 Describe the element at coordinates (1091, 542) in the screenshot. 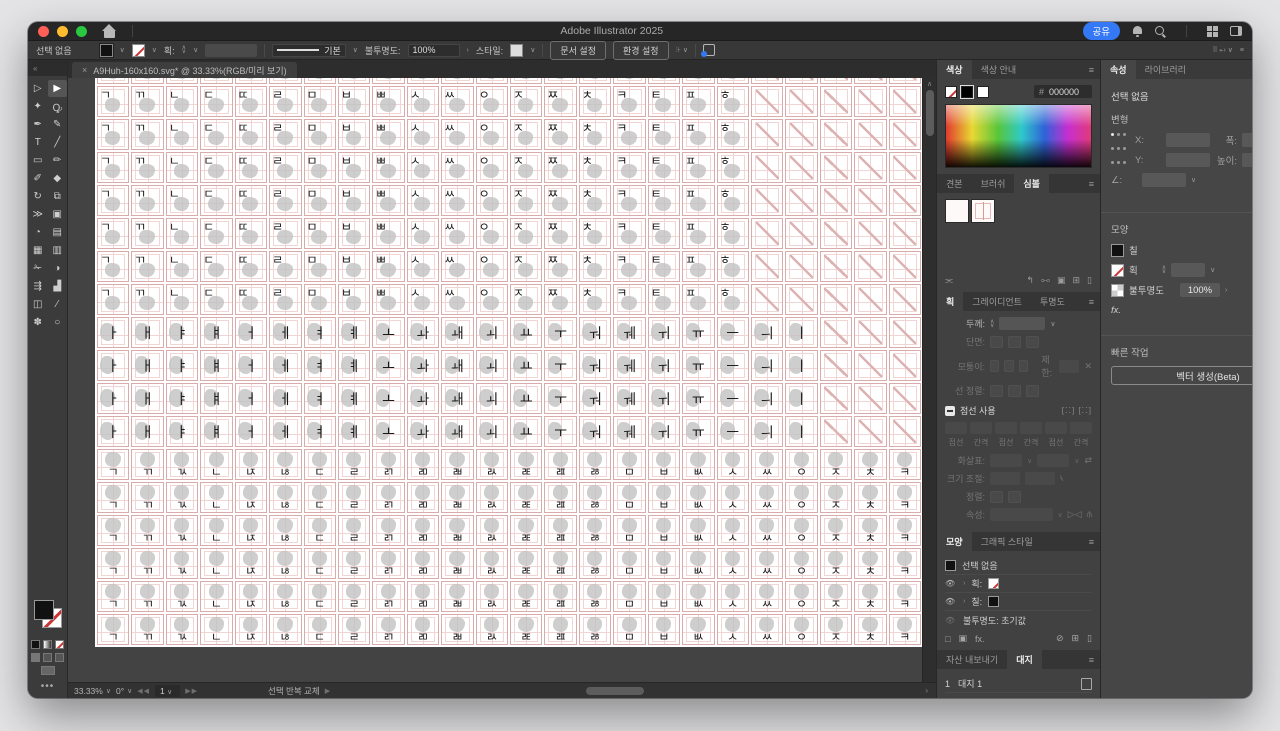

I see `panel-menu-icon: ≡` at that location.